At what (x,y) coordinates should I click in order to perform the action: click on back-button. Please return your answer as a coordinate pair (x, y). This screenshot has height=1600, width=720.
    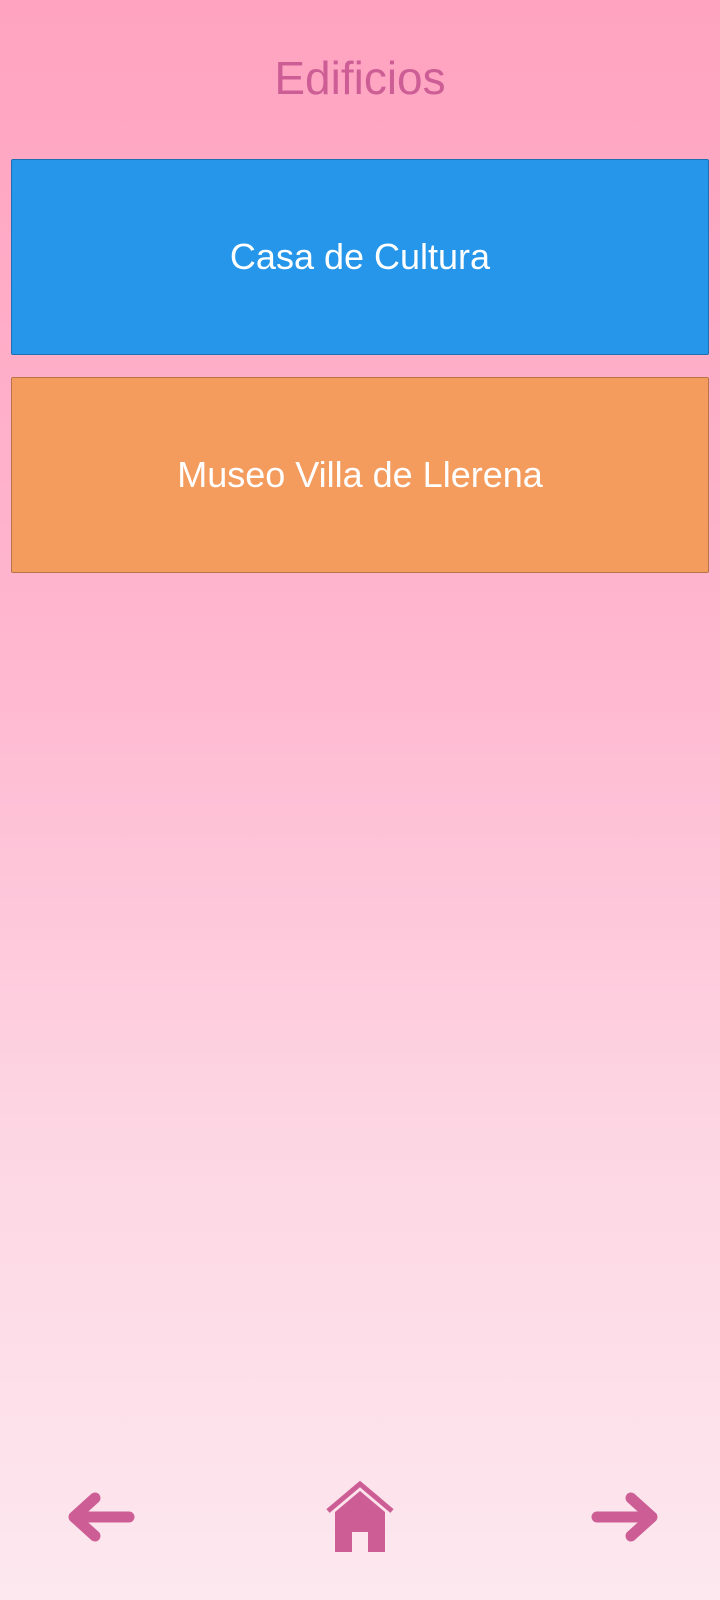
    Looking at the image, I should click on (100, 1517).